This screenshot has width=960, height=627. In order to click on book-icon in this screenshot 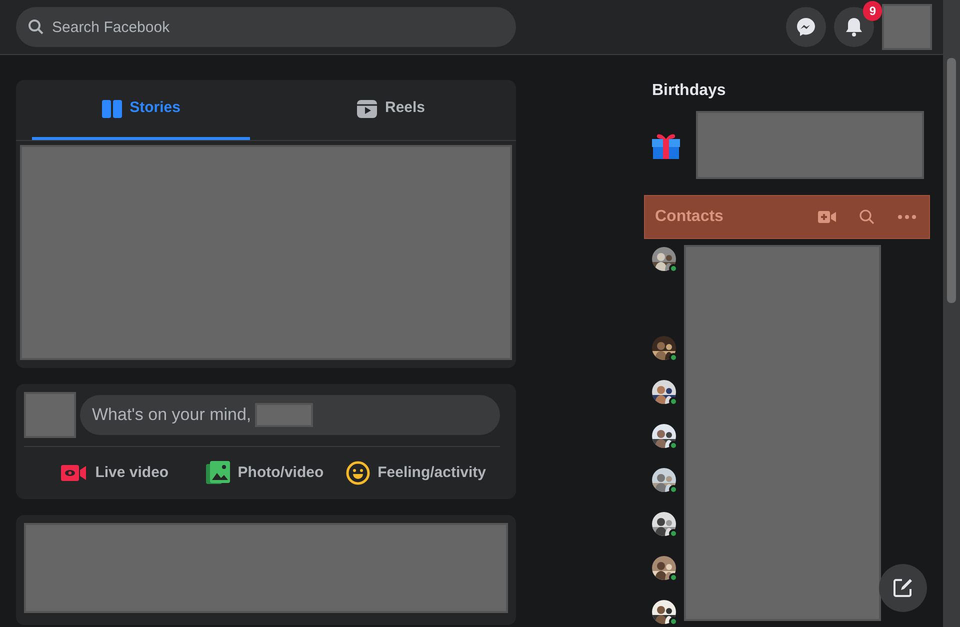, I will do `click(112, 108)`.